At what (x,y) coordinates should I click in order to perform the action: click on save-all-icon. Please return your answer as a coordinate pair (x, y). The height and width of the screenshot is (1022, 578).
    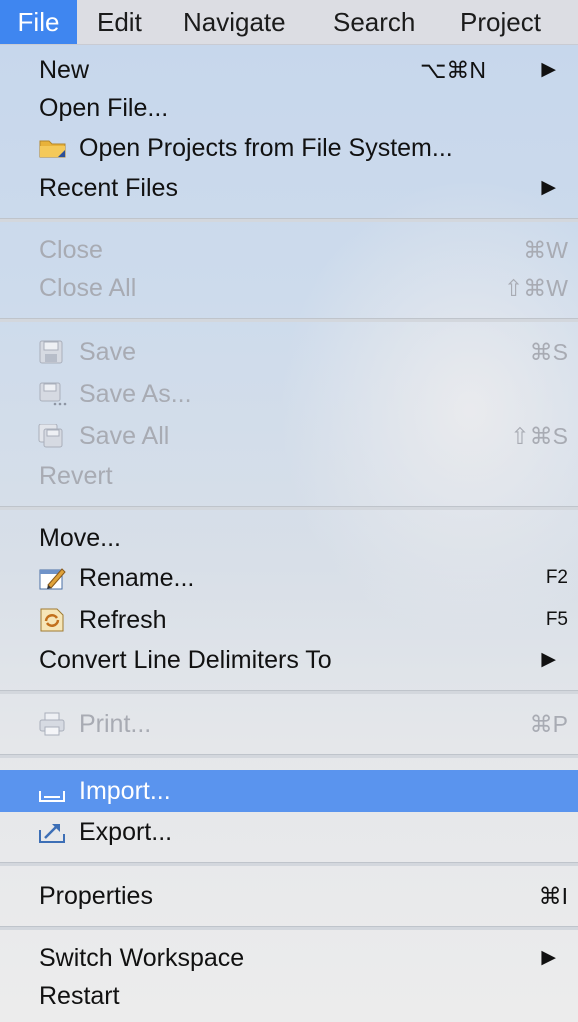
    Looking at the image, I should click on (50, 436).